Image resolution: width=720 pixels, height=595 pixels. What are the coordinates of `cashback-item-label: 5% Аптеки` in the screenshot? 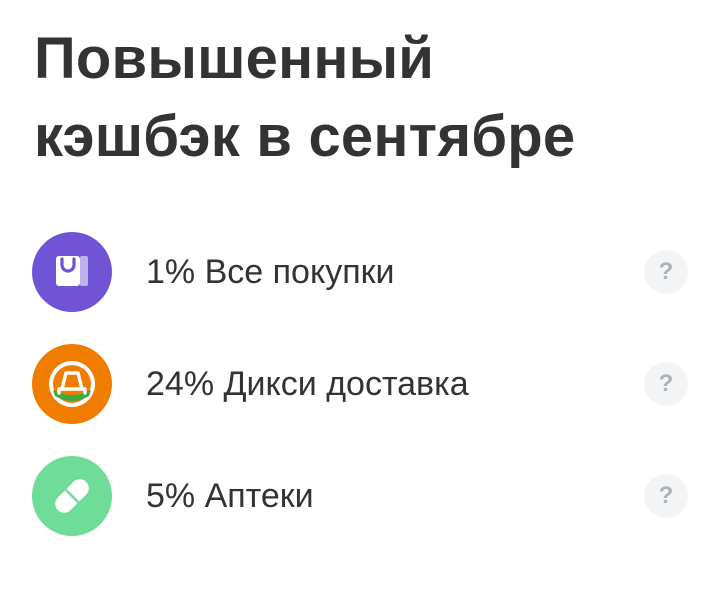 It's located at (230, 495).